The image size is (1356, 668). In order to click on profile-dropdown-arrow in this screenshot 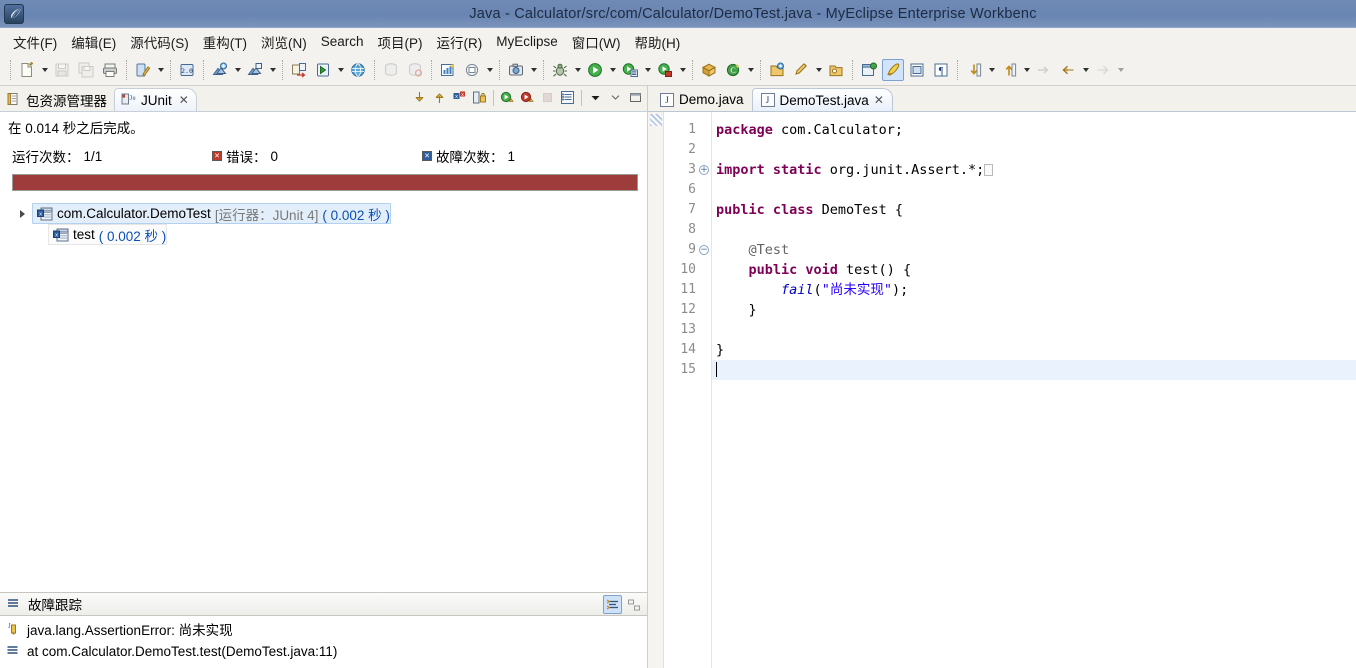, I will do `click(682, 70)`.